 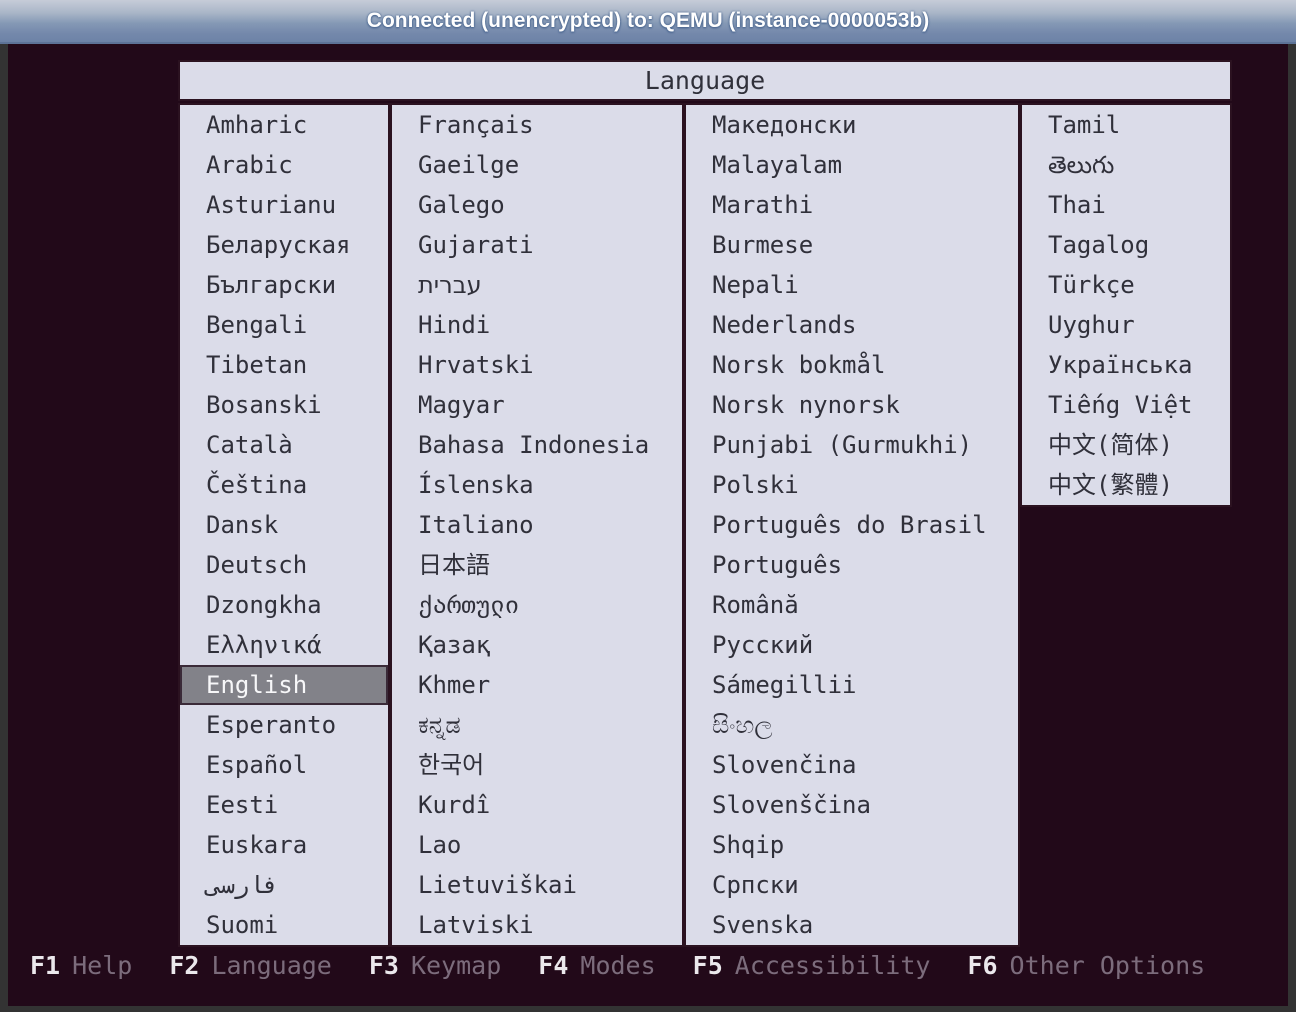 I want to click on language-option: Dansk, so click(x=284, y=525).